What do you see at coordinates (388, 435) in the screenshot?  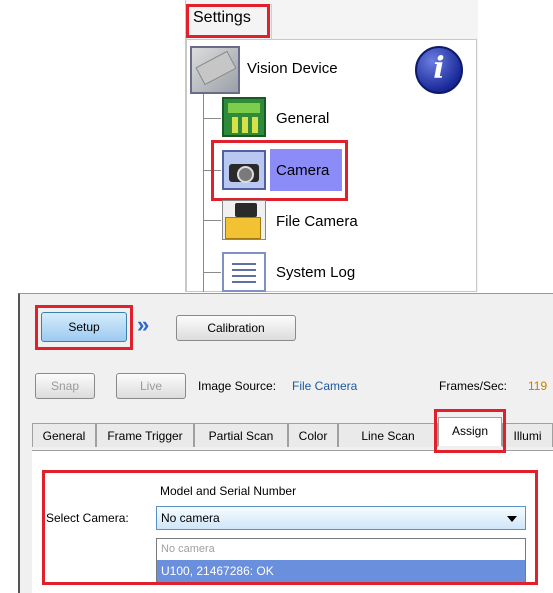 I see `tab-line-scan: Line Scan` at bounding box center [388, 435].